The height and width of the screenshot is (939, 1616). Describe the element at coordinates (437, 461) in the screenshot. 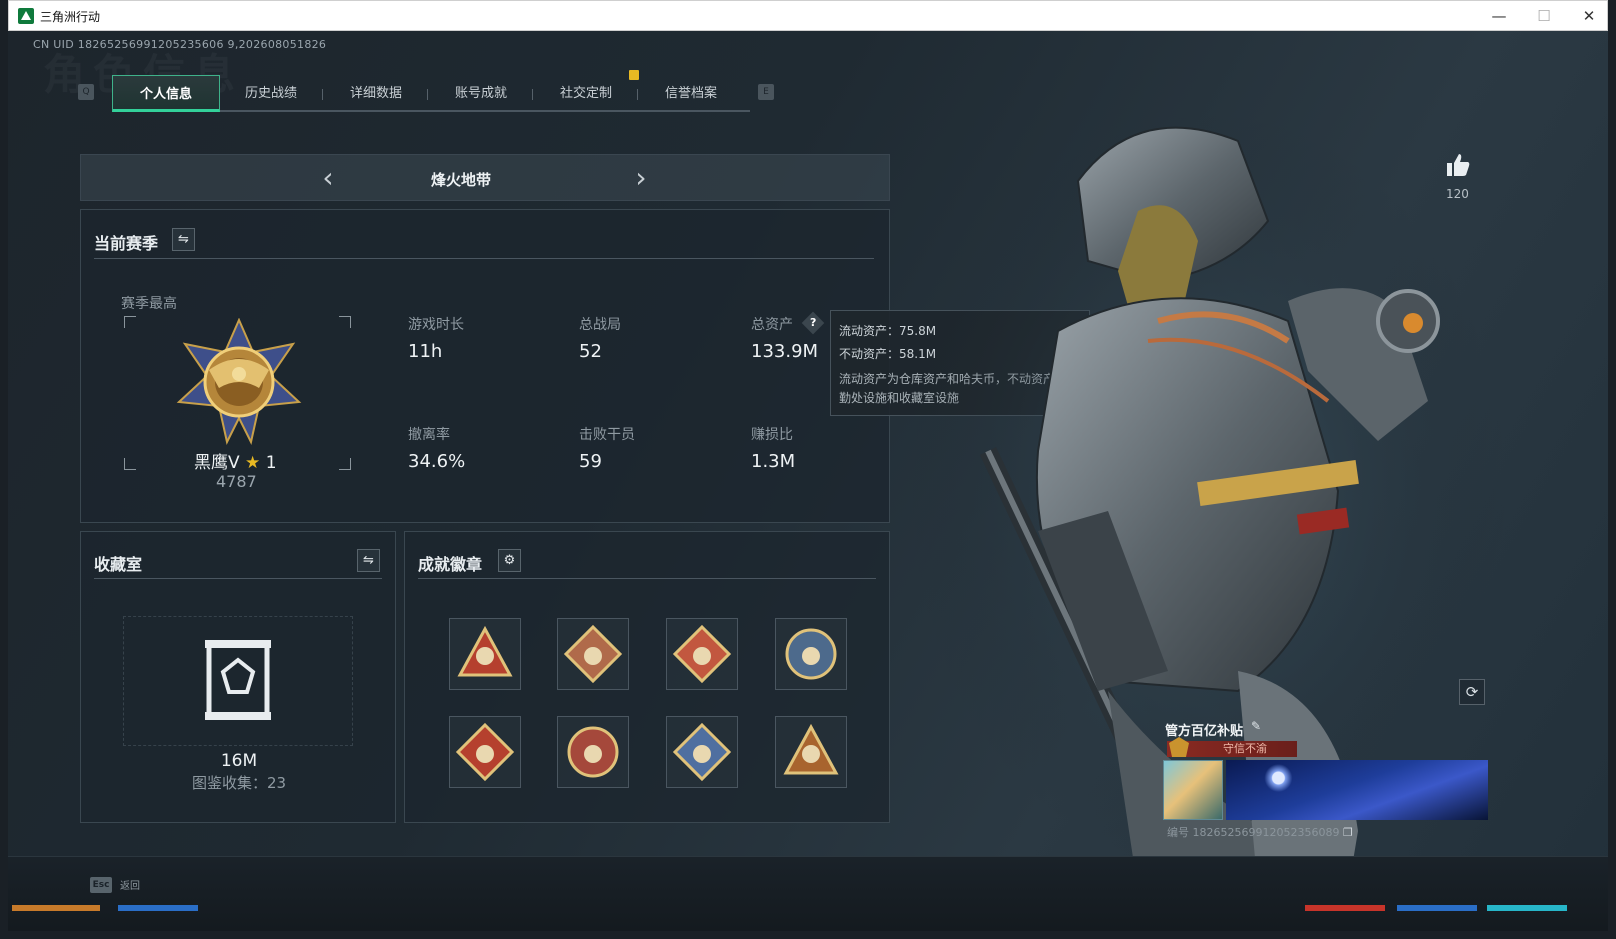

I see `stat-value-extract-rate: 34.6%` at that location.